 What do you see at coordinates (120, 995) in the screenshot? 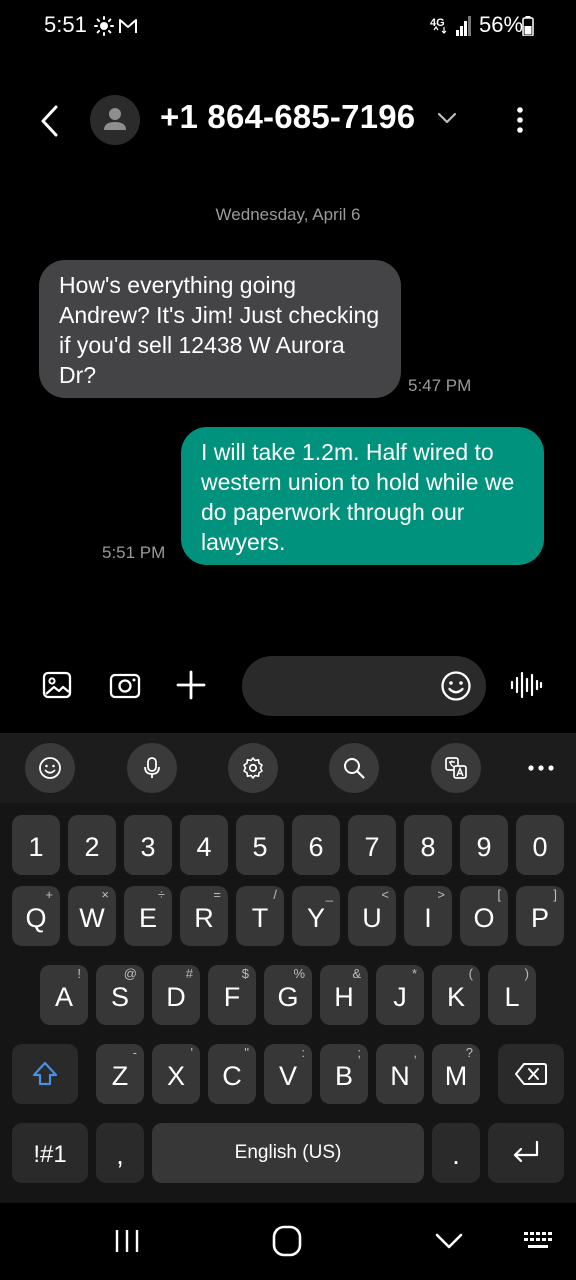
I see `key-s: @ S` at bounding box center [120, 995].